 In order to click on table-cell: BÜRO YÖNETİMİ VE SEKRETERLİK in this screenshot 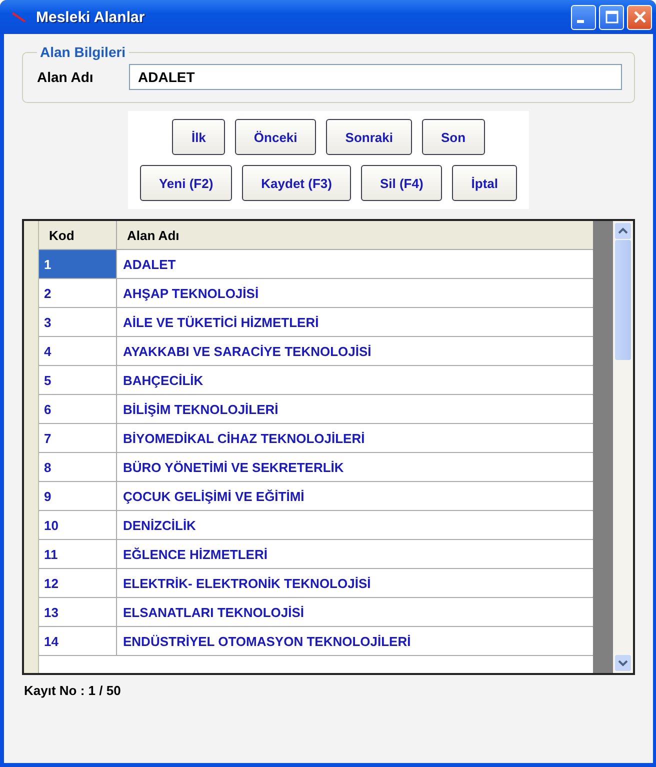, I will do `click(355, 467)`.